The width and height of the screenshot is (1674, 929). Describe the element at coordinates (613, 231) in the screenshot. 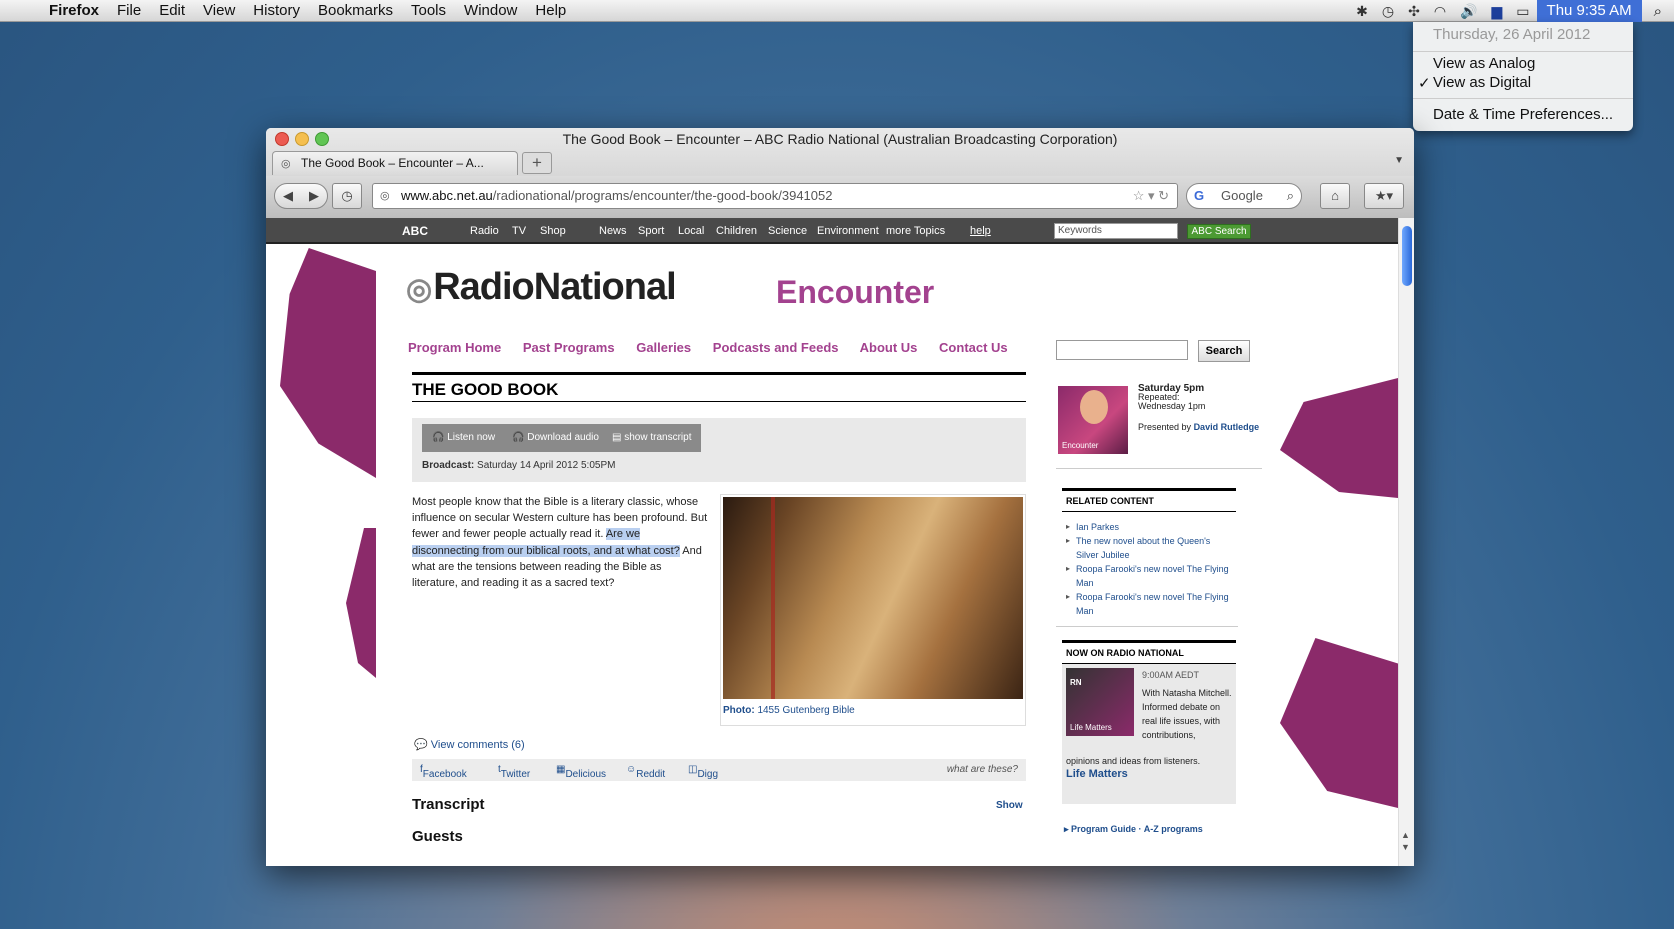

I see `nav-news: News` at that location.